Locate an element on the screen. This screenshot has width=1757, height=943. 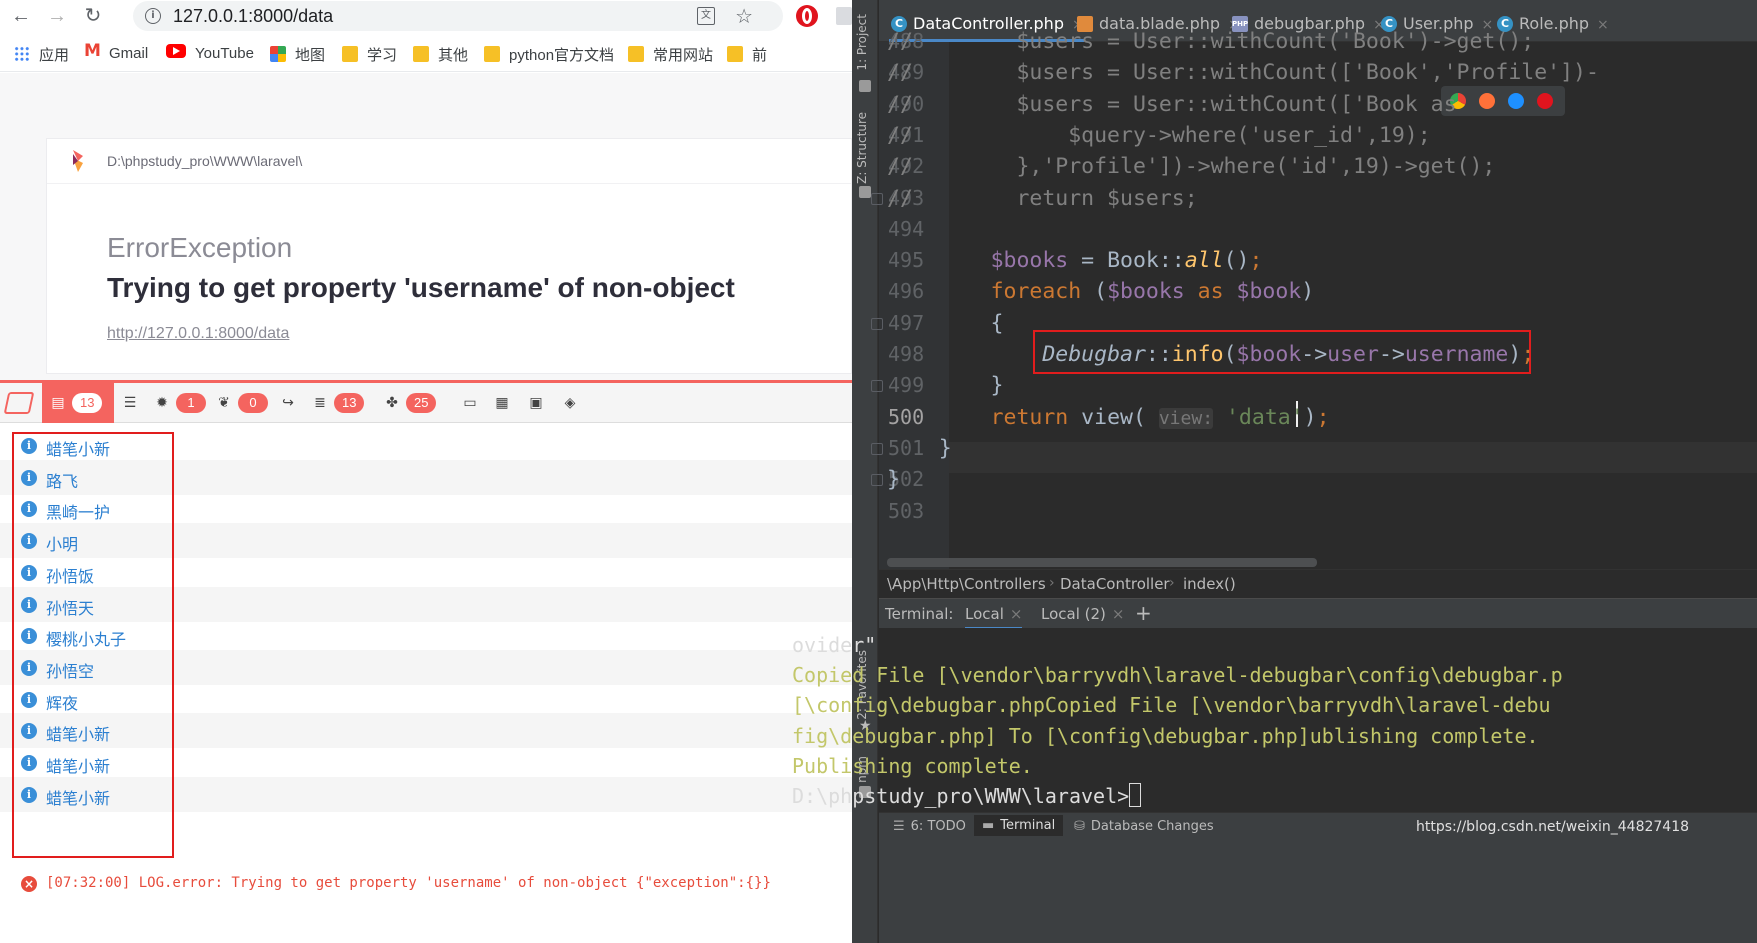
request-icon: ▦ is located at coordinates (502, 403).